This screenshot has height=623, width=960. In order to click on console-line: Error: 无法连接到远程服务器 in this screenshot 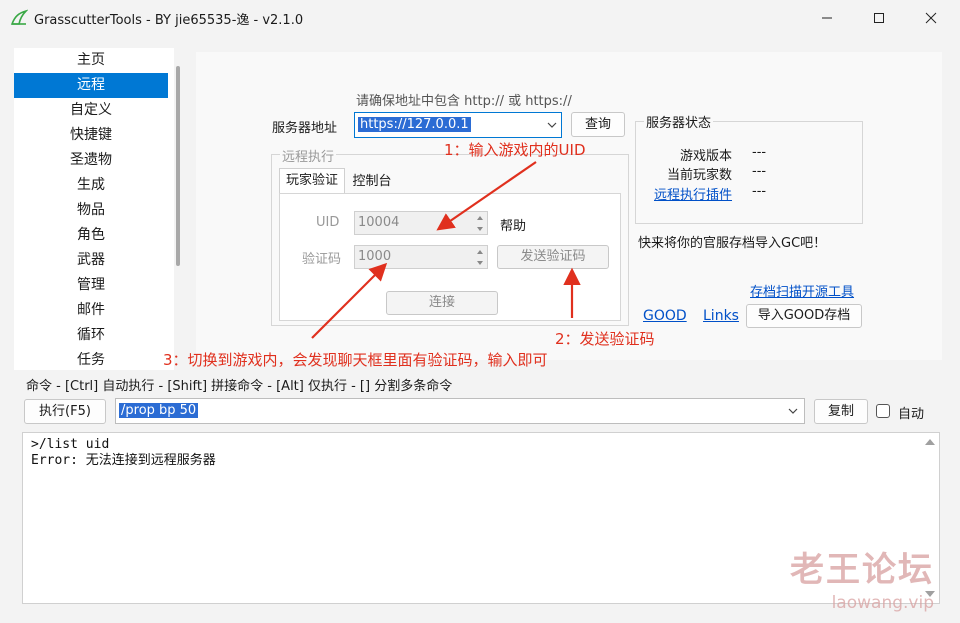, I will do `click(123, 460)`.